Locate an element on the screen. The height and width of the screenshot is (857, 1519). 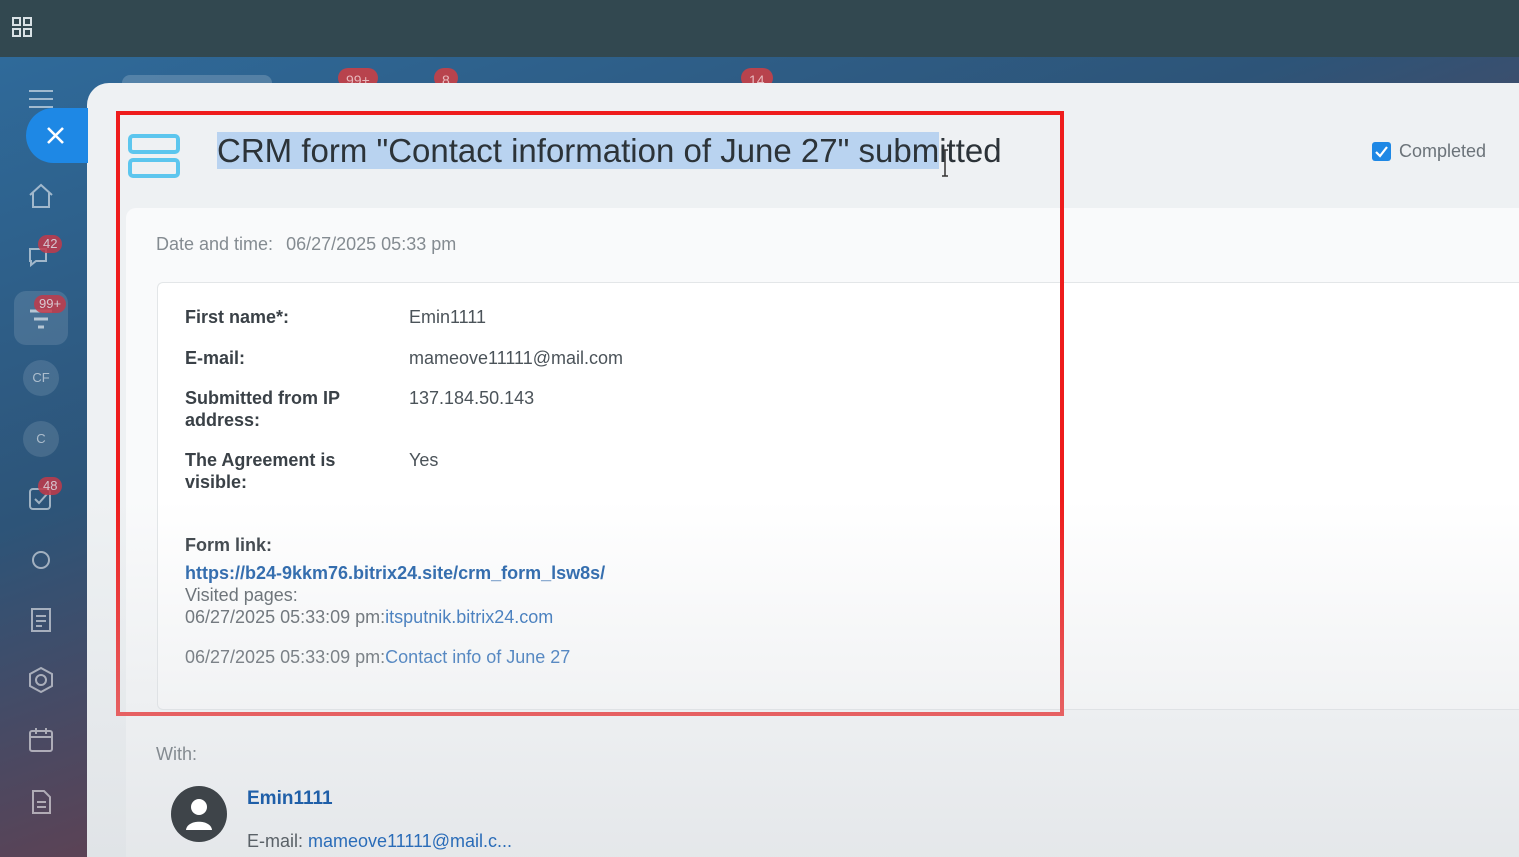
document-icon is located at coordinates (41, 620).